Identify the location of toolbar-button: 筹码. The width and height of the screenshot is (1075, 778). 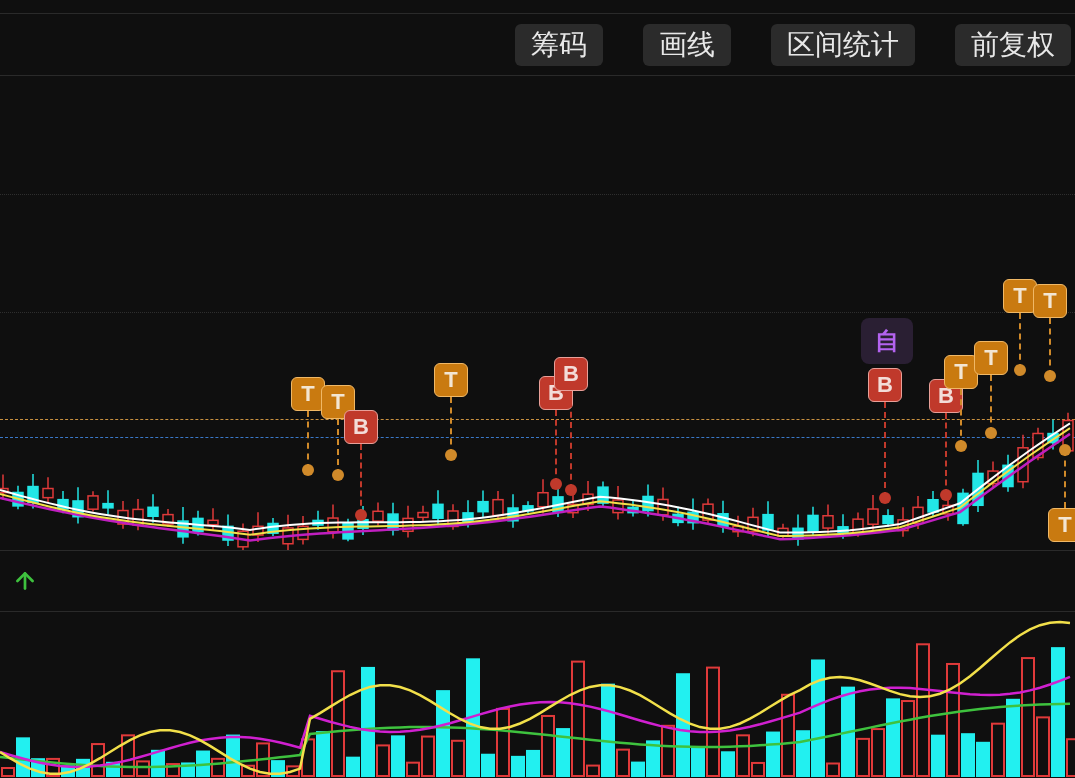
(559, 44).